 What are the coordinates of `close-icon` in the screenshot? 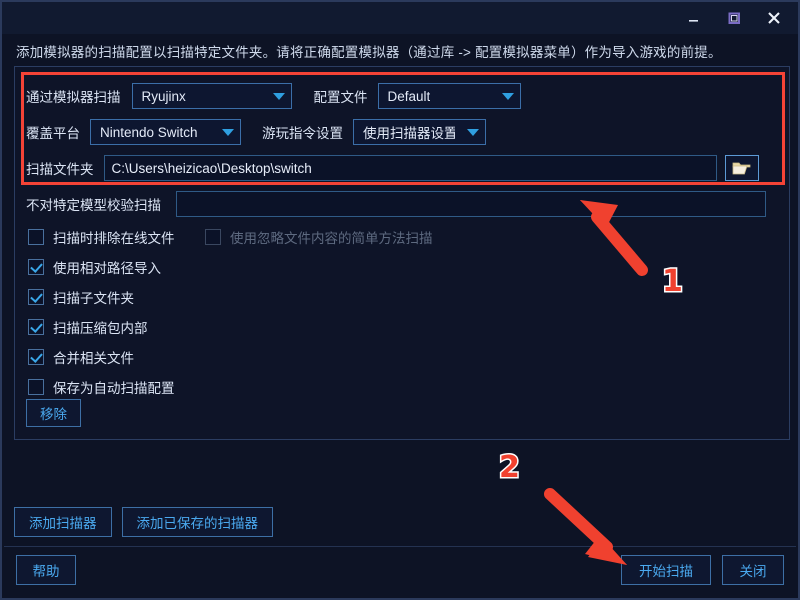 It's located at (774, 18).